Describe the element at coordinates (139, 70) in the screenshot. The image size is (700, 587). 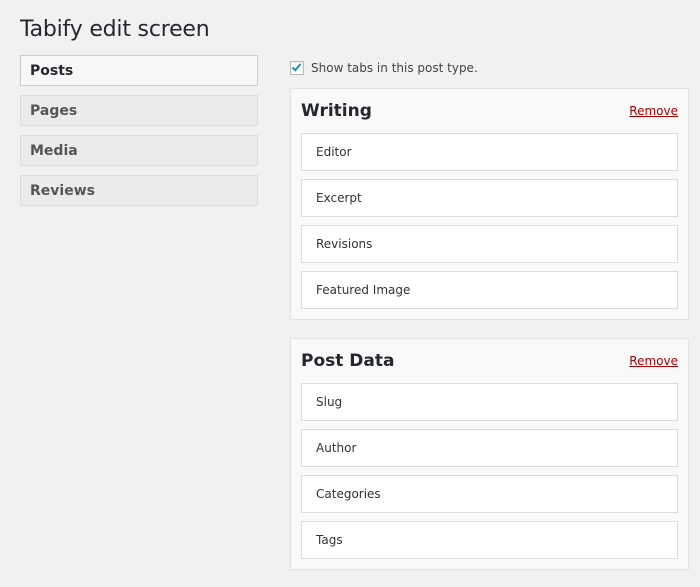
I see `tab-posts: Posts` at that location.